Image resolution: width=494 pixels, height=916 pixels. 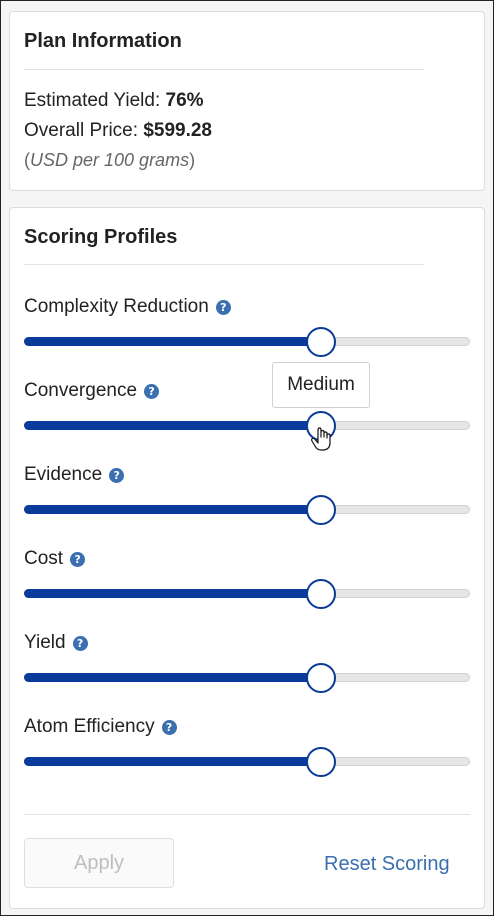 What do you see at coordinates (321, 439) in the screenshot?
I see `hand-cursor-icon` at bounding box center [321, 439].